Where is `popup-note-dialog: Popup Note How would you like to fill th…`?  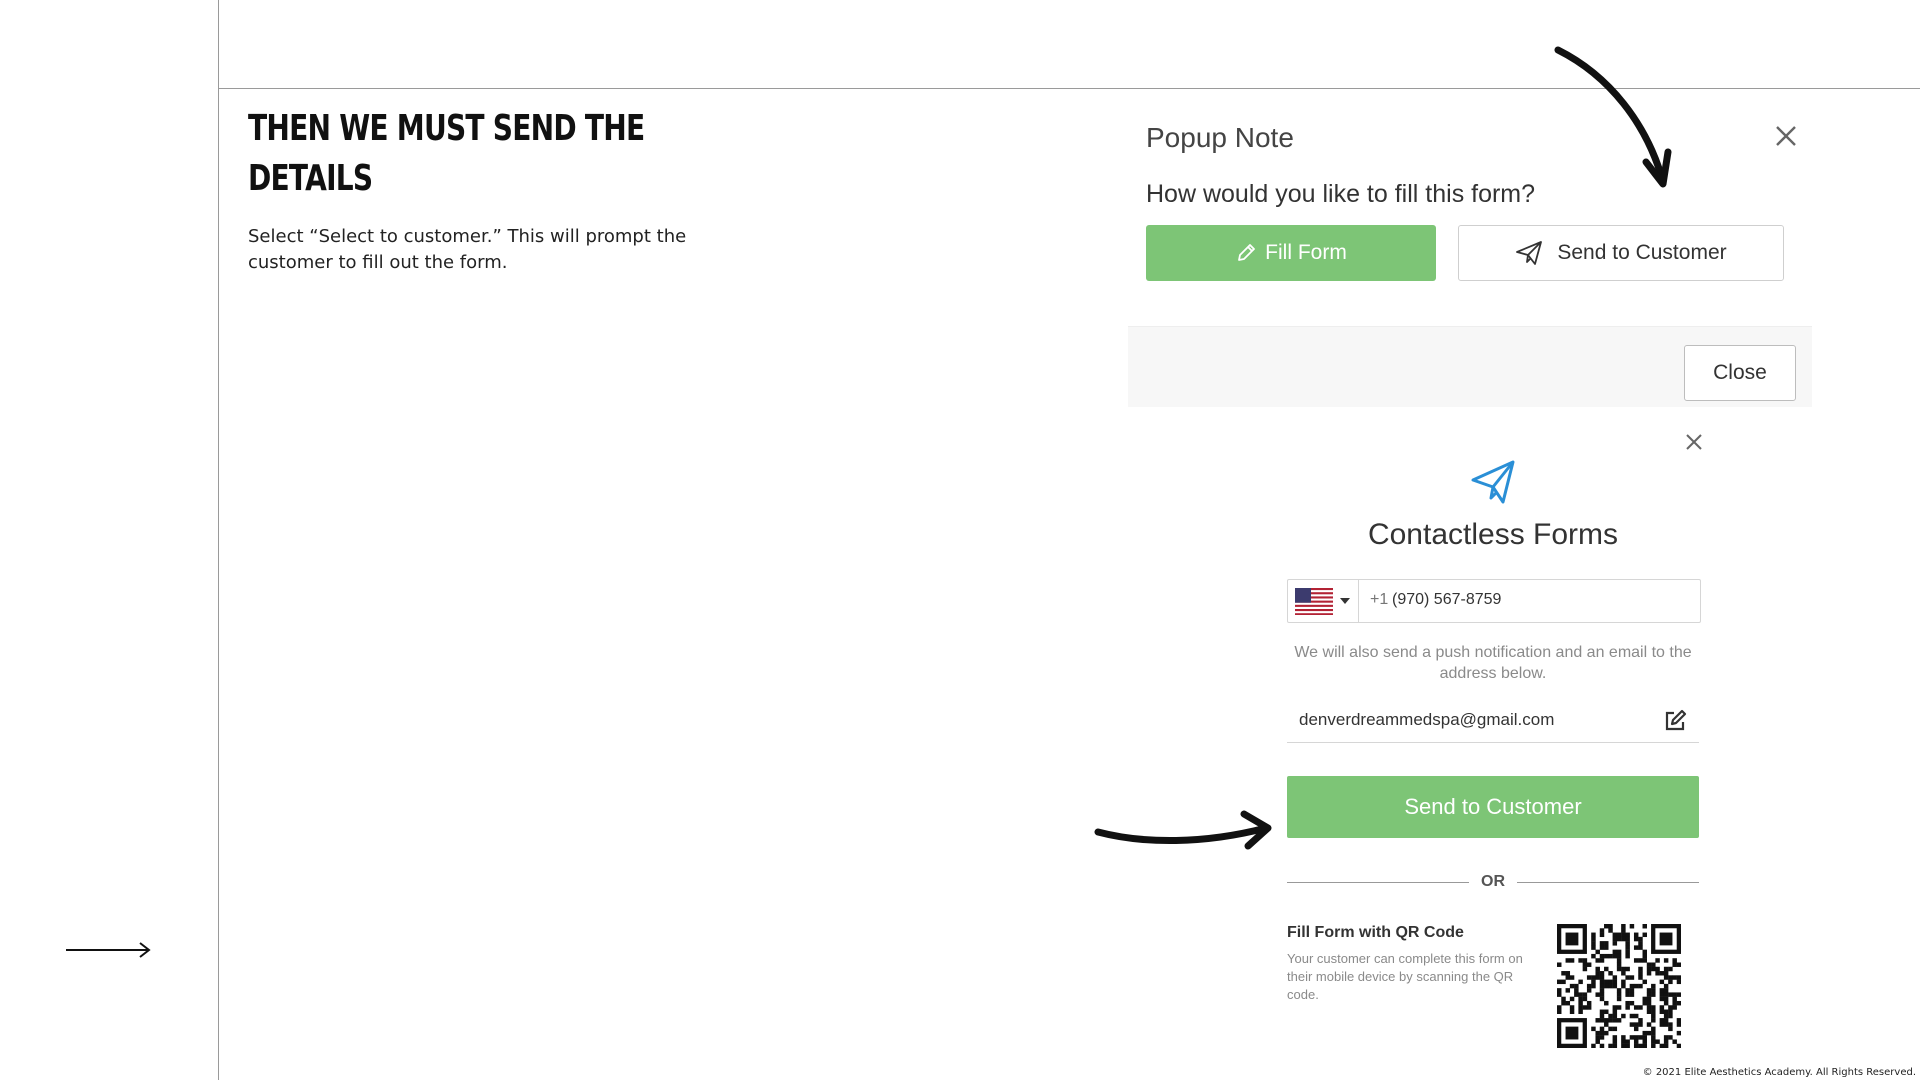 popup-note-dialog: Popup Note How would you like to fill th… is located at coordinates (1470, 256).